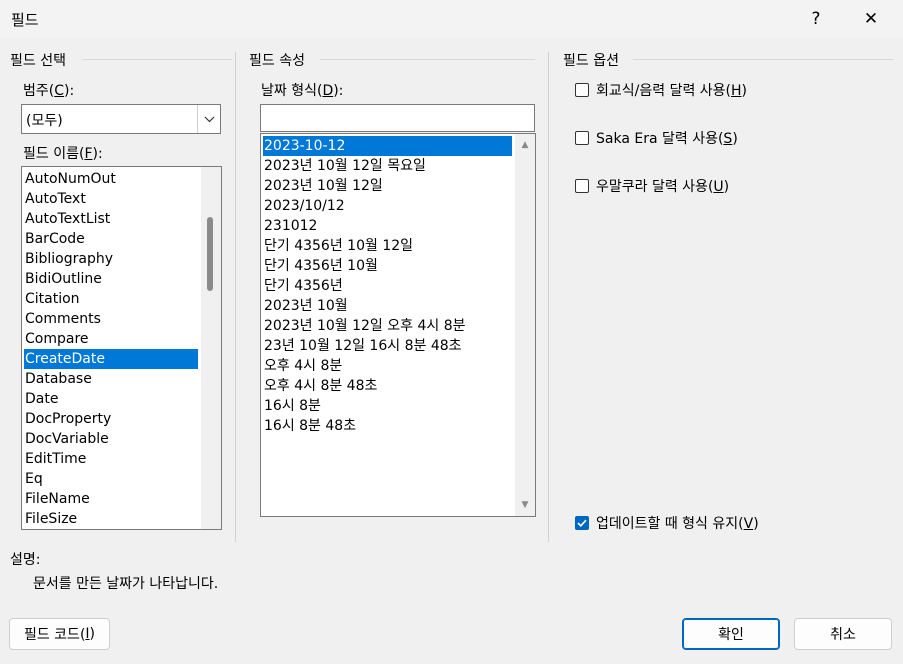 This screenshot has width=903, height=664. Describe the element at coordinates (525, 325) in the screenshot. I see `date-format-scrollbar: ▲ ▼` at that location.